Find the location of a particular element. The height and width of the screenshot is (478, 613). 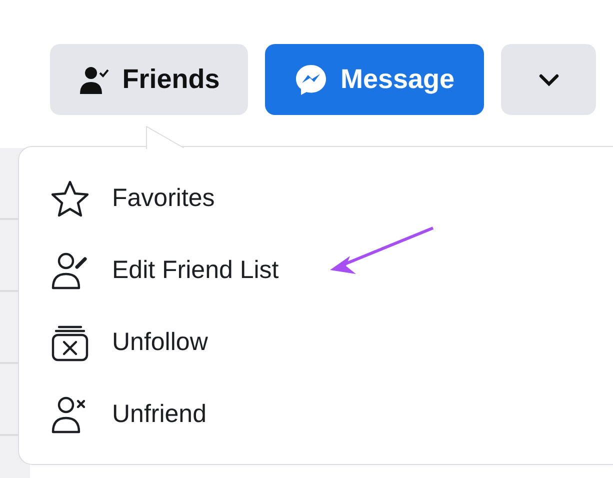

chevron-down-icon is located at coordinates (549, 79).